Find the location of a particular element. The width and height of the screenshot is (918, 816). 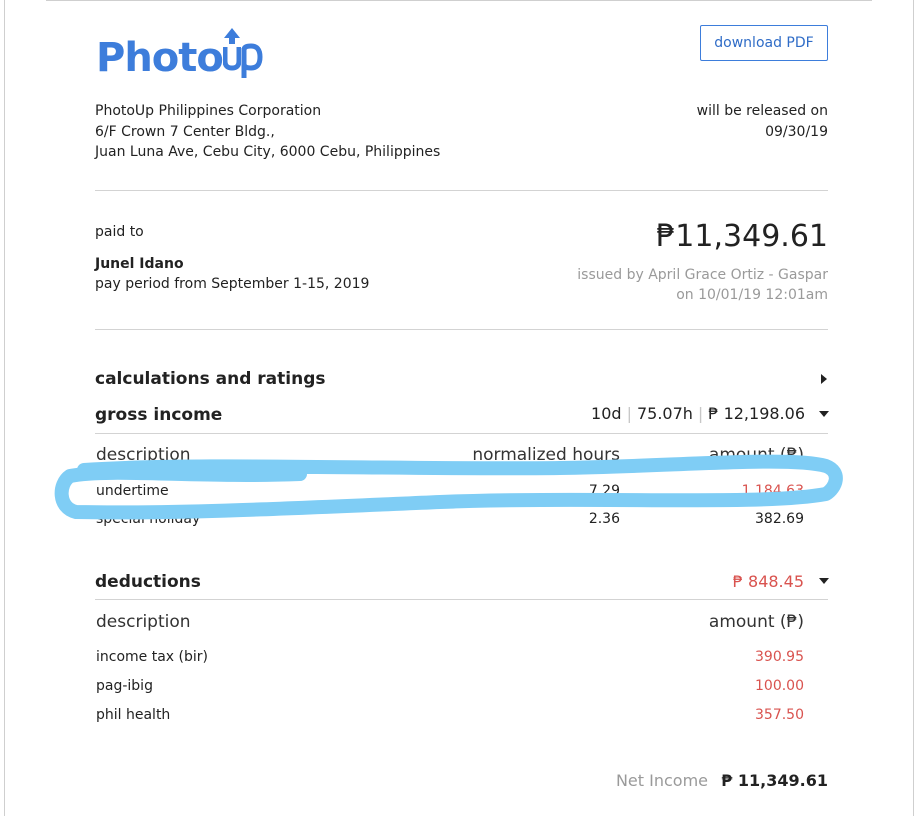

row-description: special holiday is located at coordinates (148, 519).